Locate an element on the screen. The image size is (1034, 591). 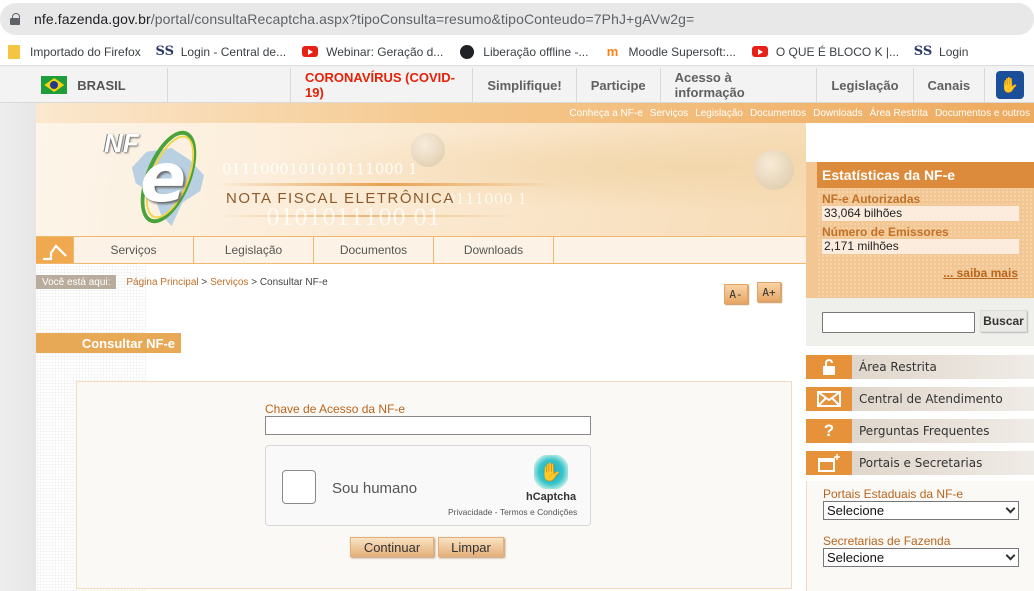
side-link-perguntas-frequentes: ? Perguntas Frequentes is located at coordinates (920, 431).